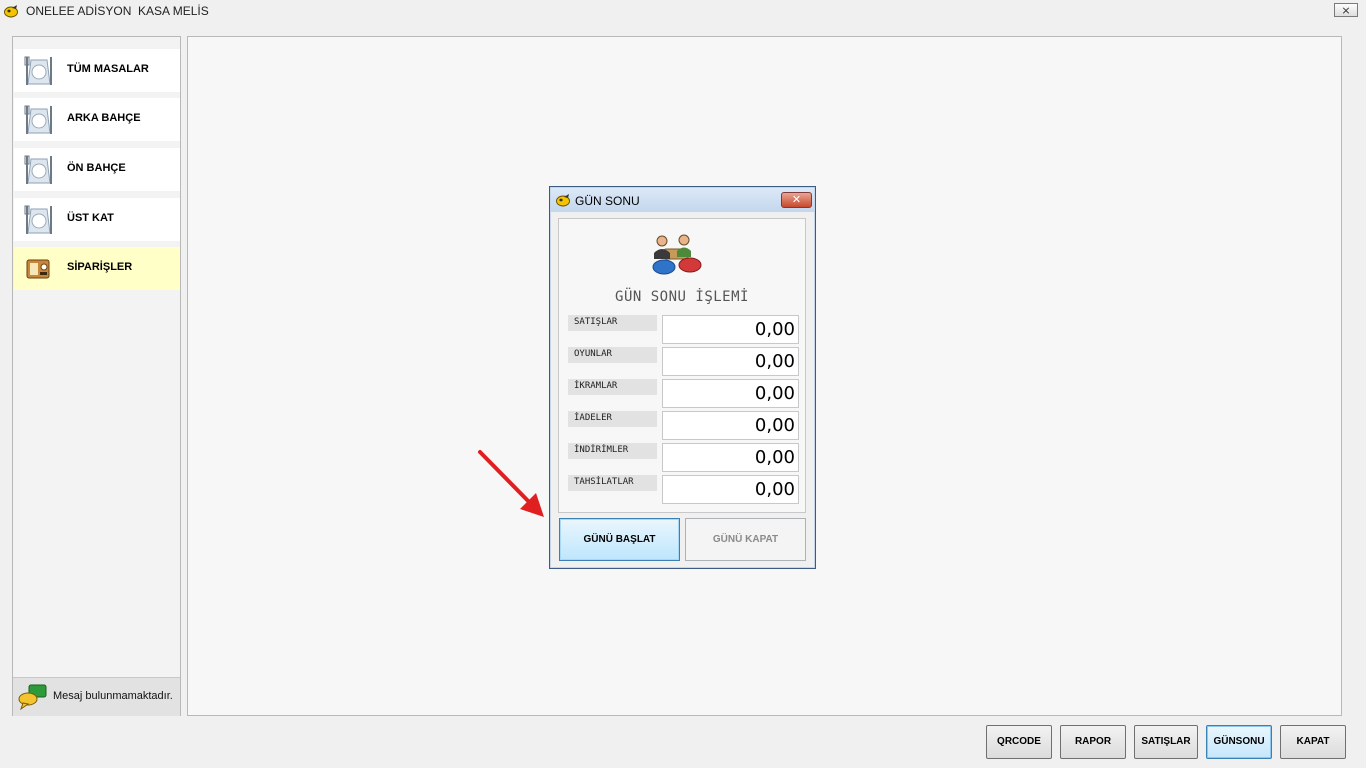 This screenshot has width=1366, height=768. I want to click on row-value-iadeler: 0,00, so click(730, 425).